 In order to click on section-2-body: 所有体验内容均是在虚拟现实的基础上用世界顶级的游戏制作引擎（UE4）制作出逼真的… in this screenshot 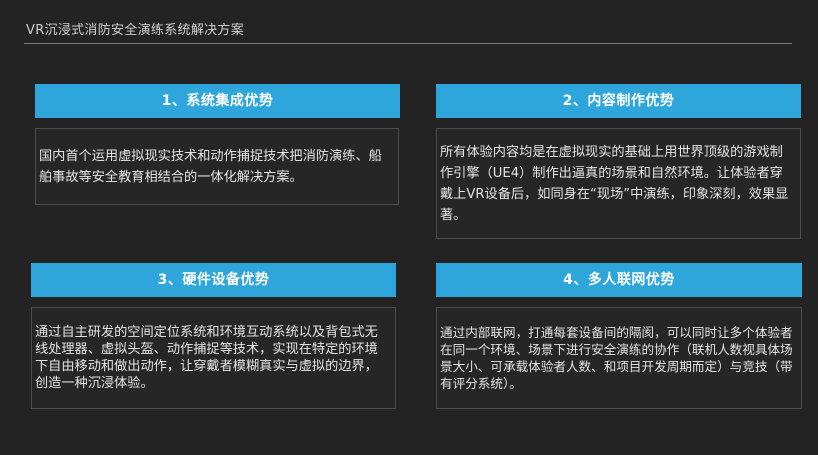, I will do `click(618, 183)`.